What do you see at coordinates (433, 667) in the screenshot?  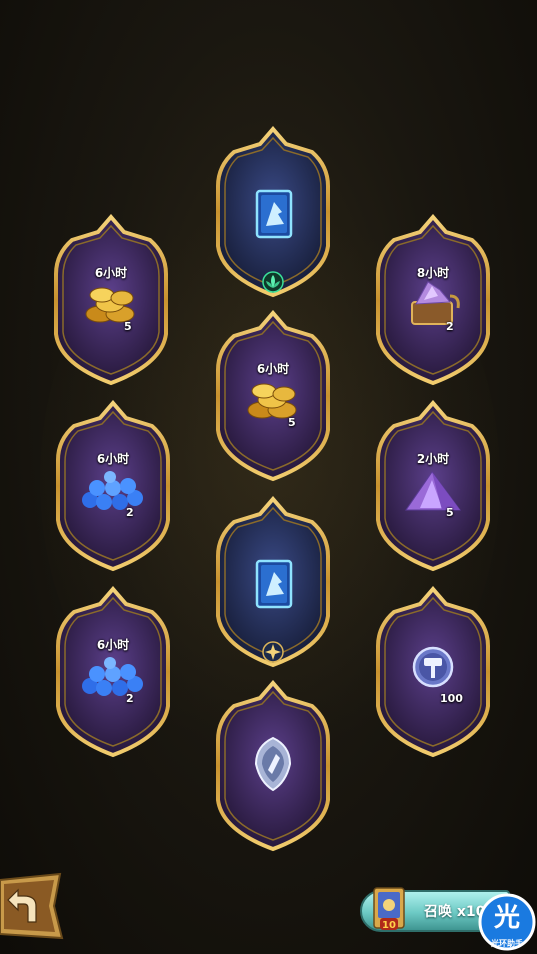 I see `hammer-coin-icon` at bounding box center [433, 667].